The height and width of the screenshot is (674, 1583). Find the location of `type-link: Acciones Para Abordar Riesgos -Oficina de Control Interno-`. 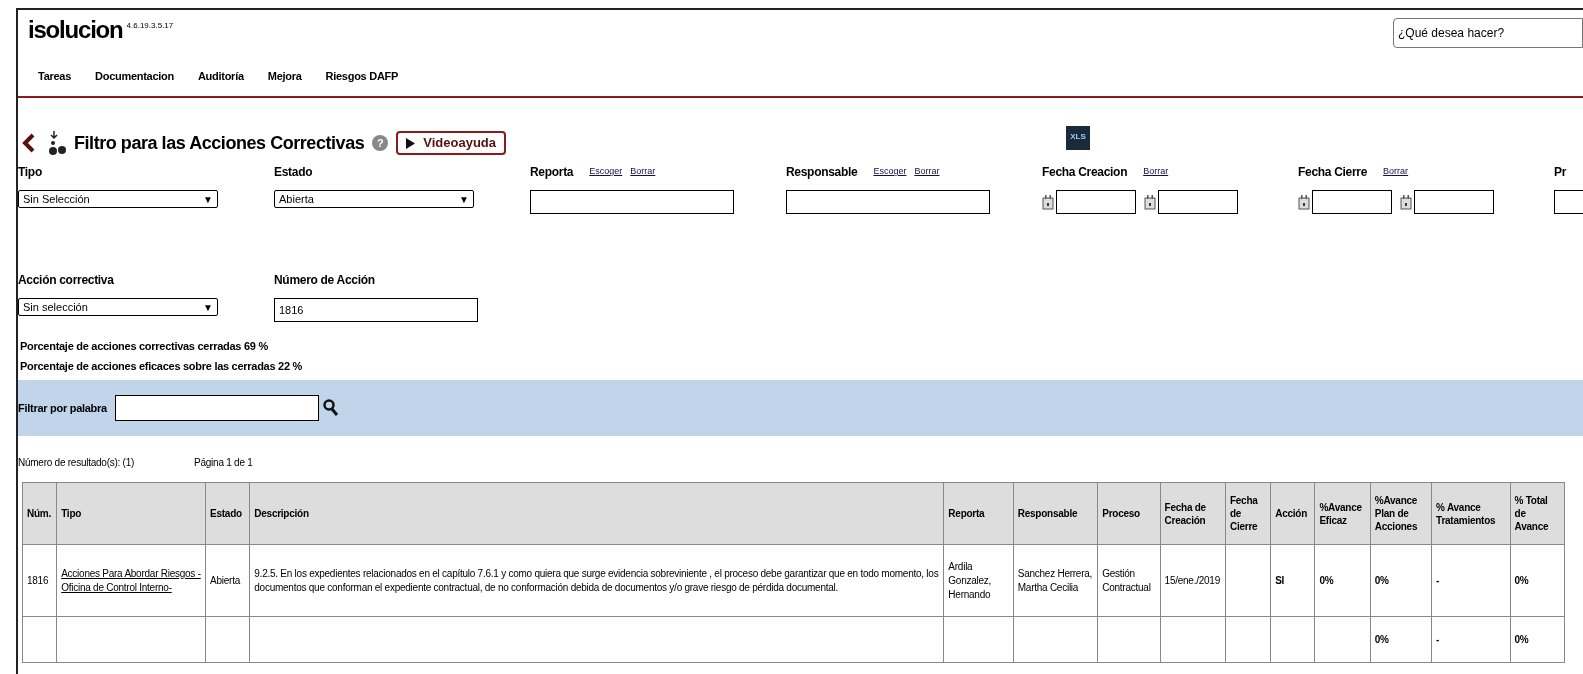

type-link: Acciones Para Abordar Riesgos -Oficina de Control Interno- is located at coordinates (131, 580).